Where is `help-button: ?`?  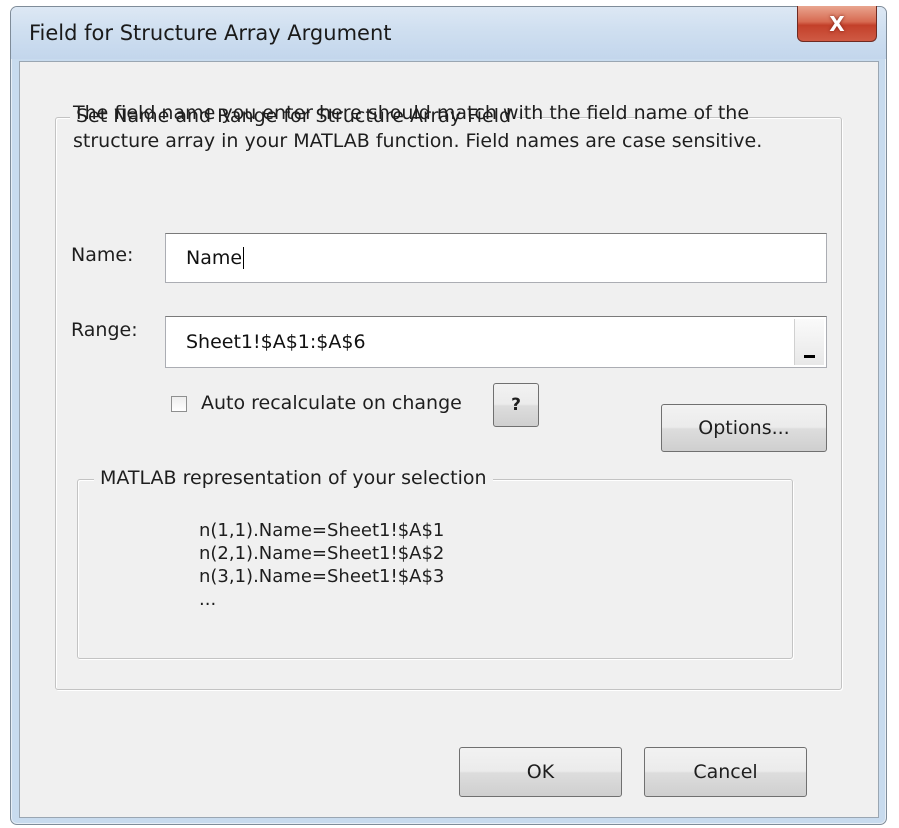 help-button: ? is located at coordinates (516, 405).